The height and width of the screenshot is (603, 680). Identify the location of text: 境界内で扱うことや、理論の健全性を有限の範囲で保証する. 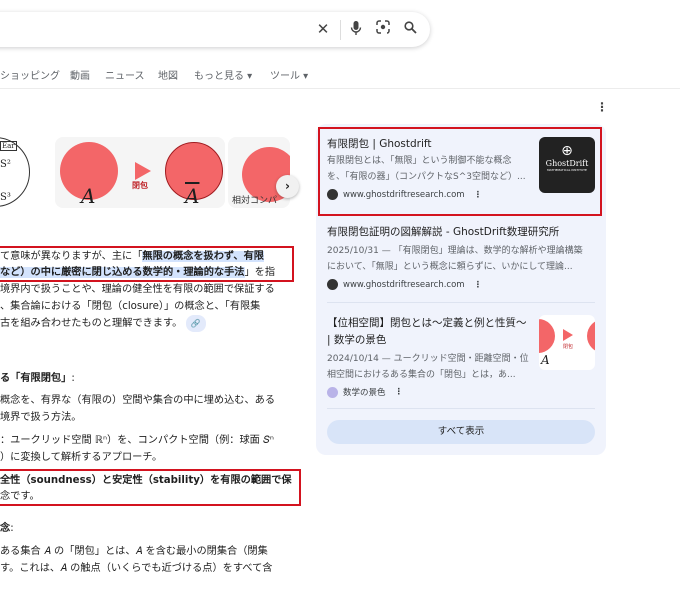
(137, 289).